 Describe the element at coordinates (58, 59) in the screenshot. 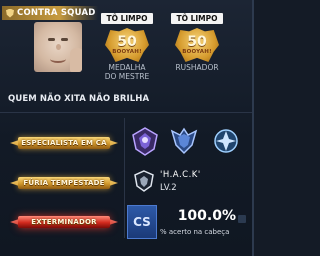

I see `avatar-mouth` at that location.